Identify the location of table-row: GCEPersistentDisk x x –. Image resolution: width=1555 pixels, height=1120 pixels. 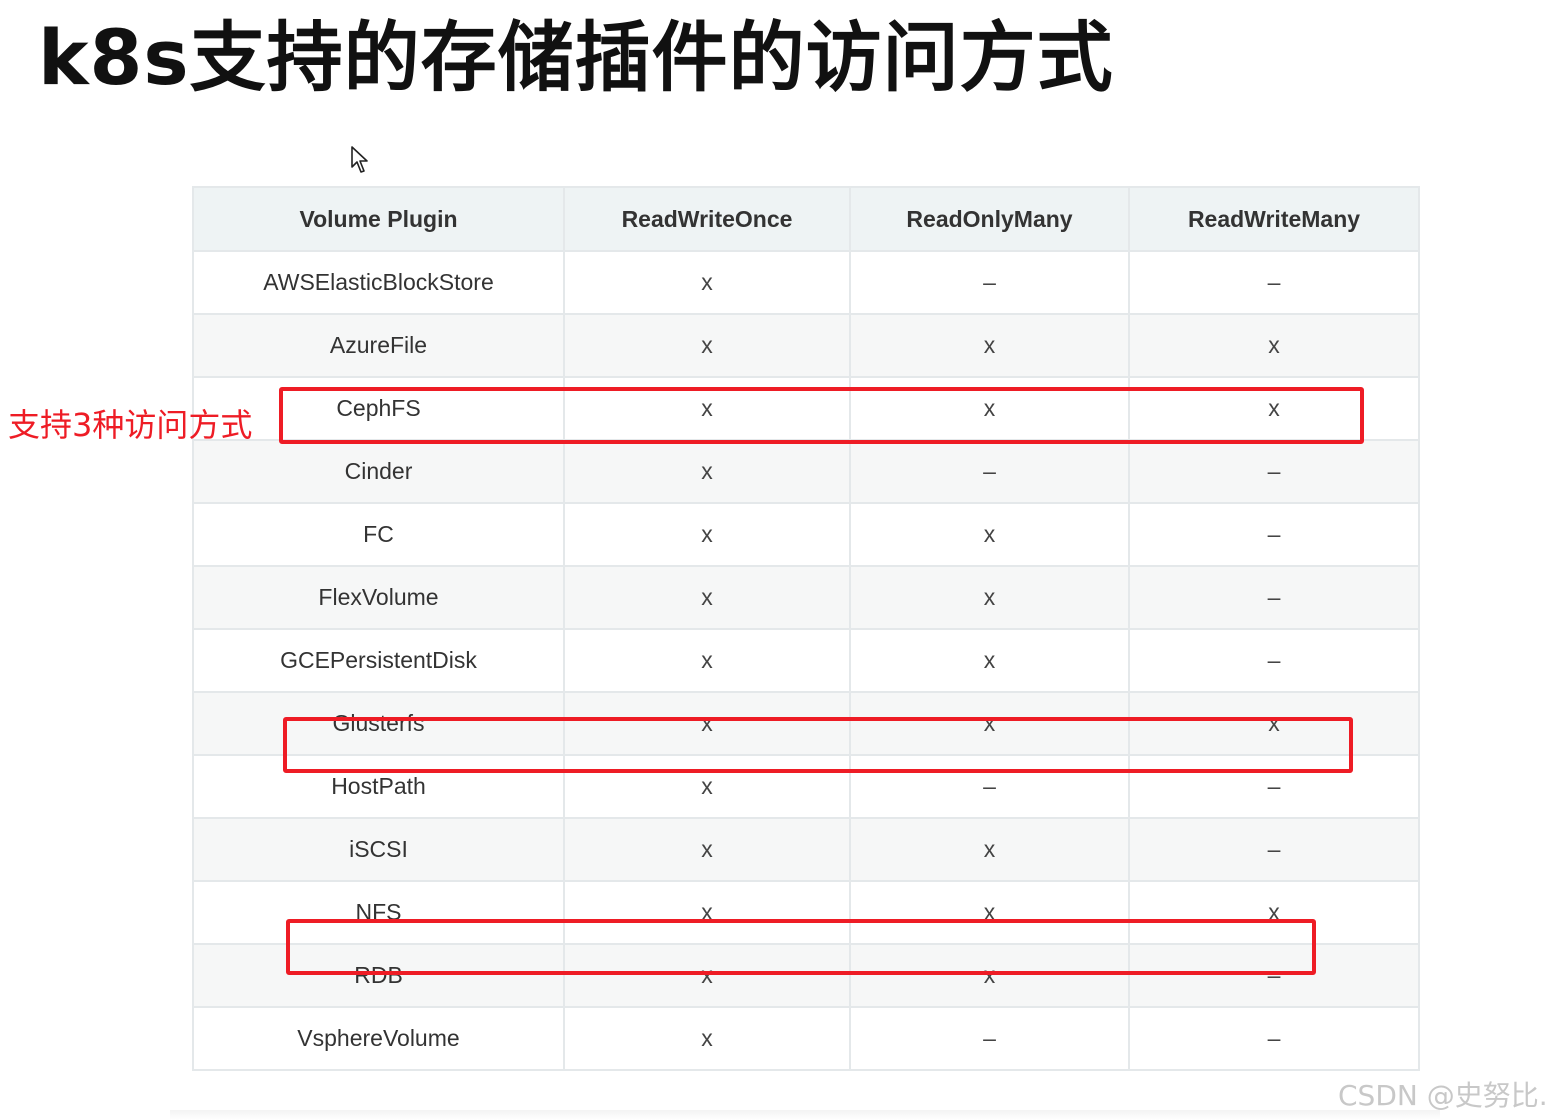
(806, 660).